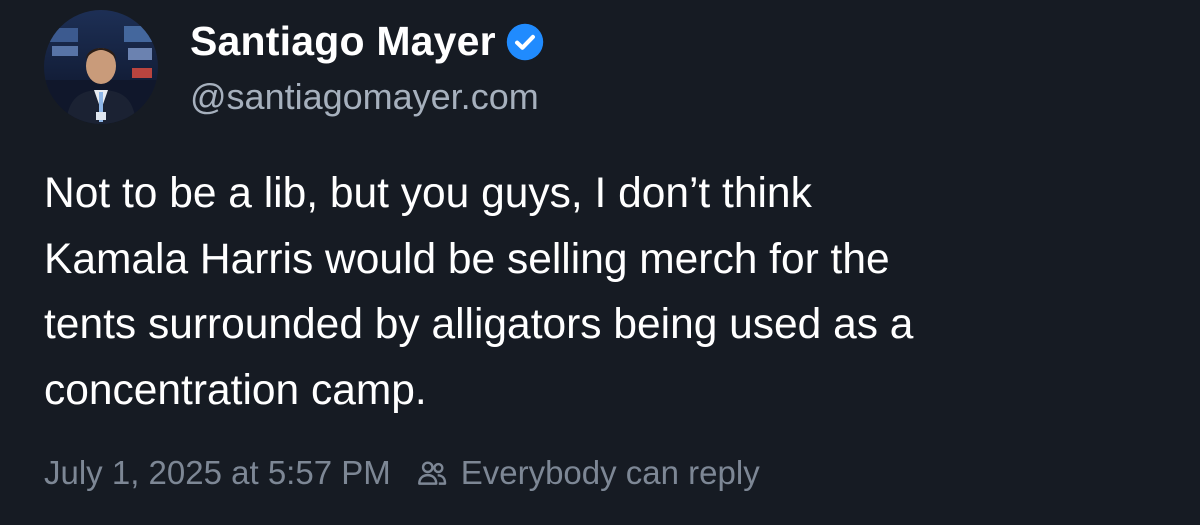  What do you see at coordinates (217, 473) in the screenshot?
I see `post-timestamp: July 1, 2025 at 5:57 PM` at bounding box center [217, 473].